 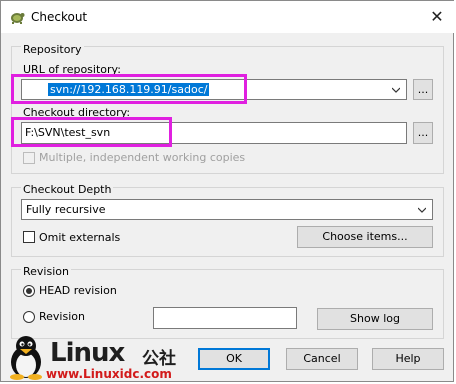 What do you see at coordinates (52, 49) in the screenshot?
I see `repository-group-label: Repository` at bounding box center [52, 49].